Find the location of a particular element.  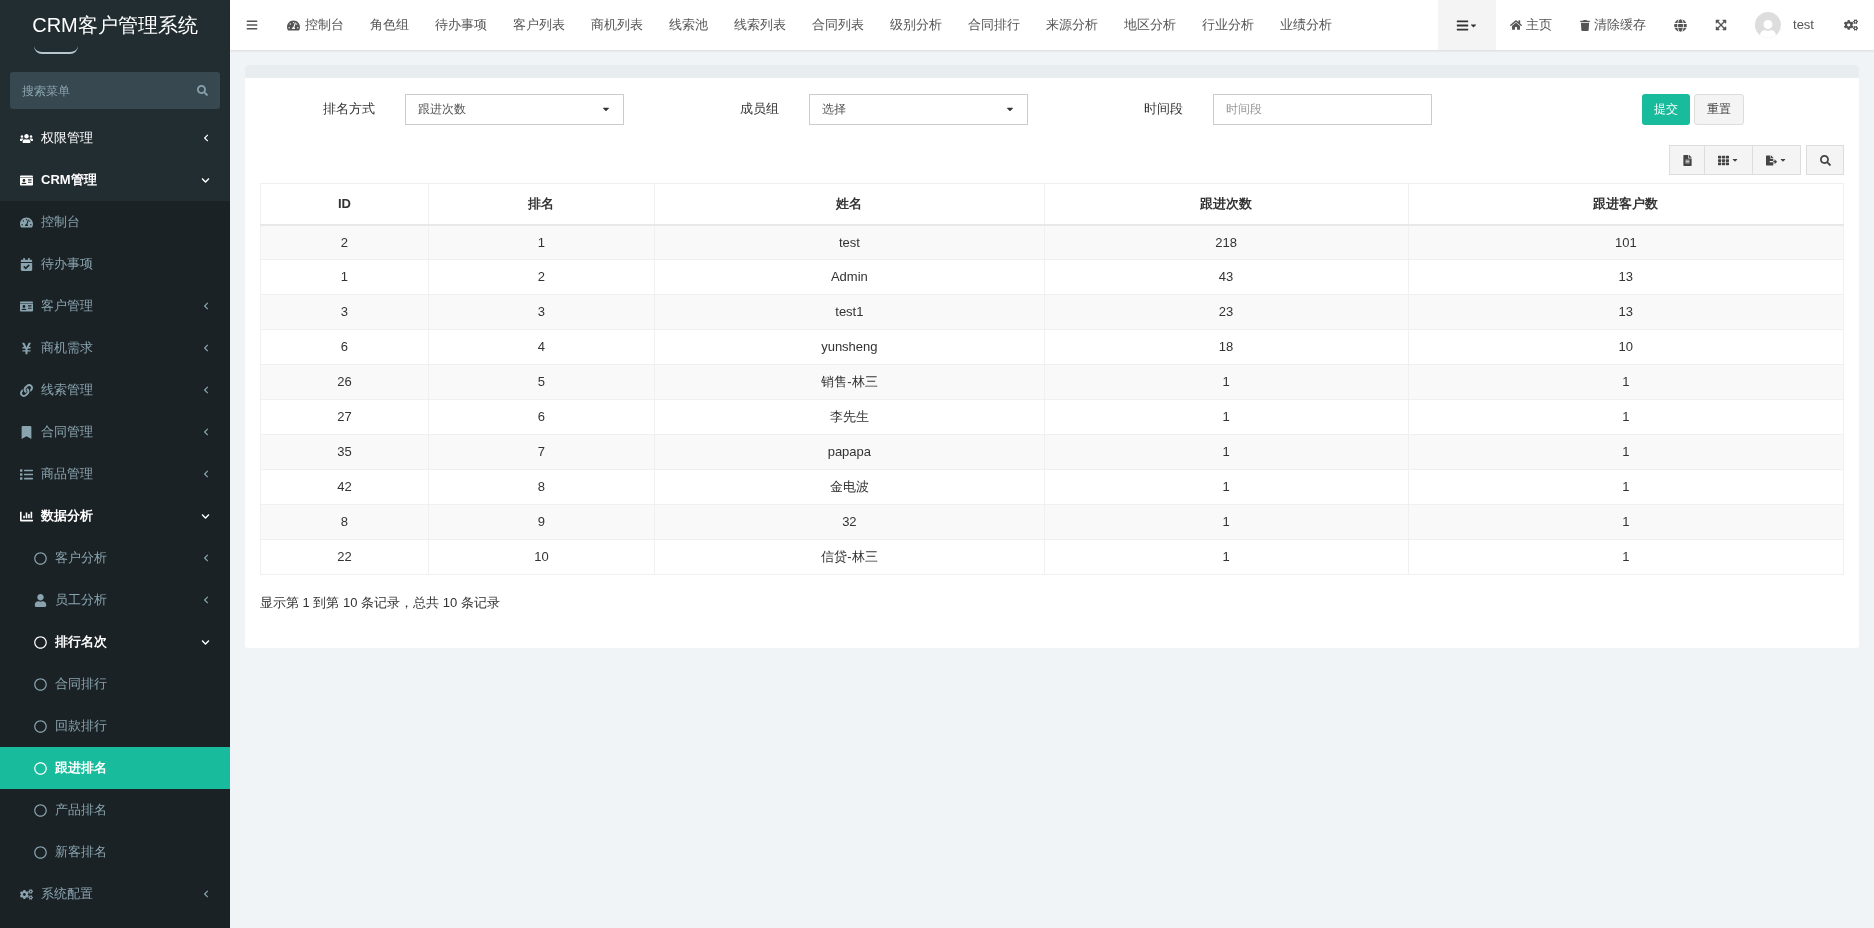

caret-icon is located at coordinates (1735, 160).